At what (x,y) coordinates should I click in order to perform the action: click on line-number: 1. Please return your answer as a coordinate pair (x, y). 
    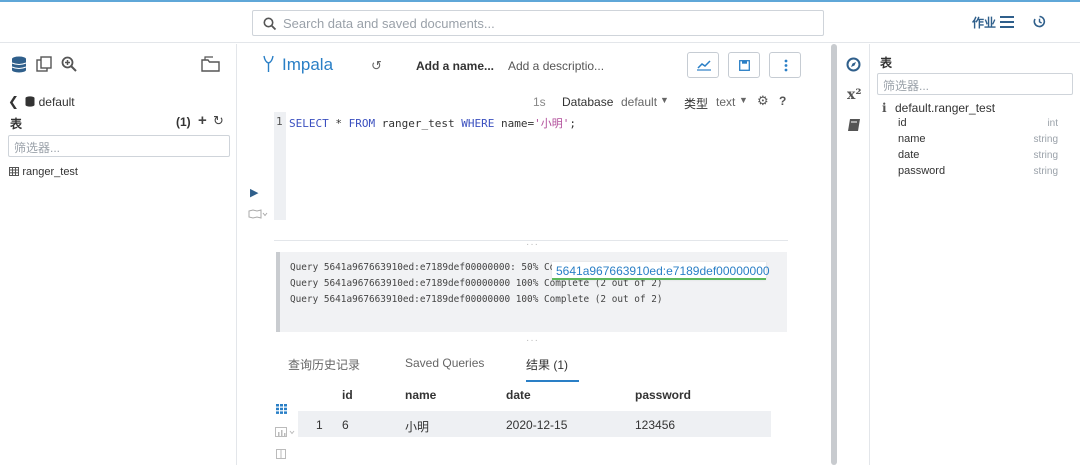
    Looking at the image, I should click on (279, 121).